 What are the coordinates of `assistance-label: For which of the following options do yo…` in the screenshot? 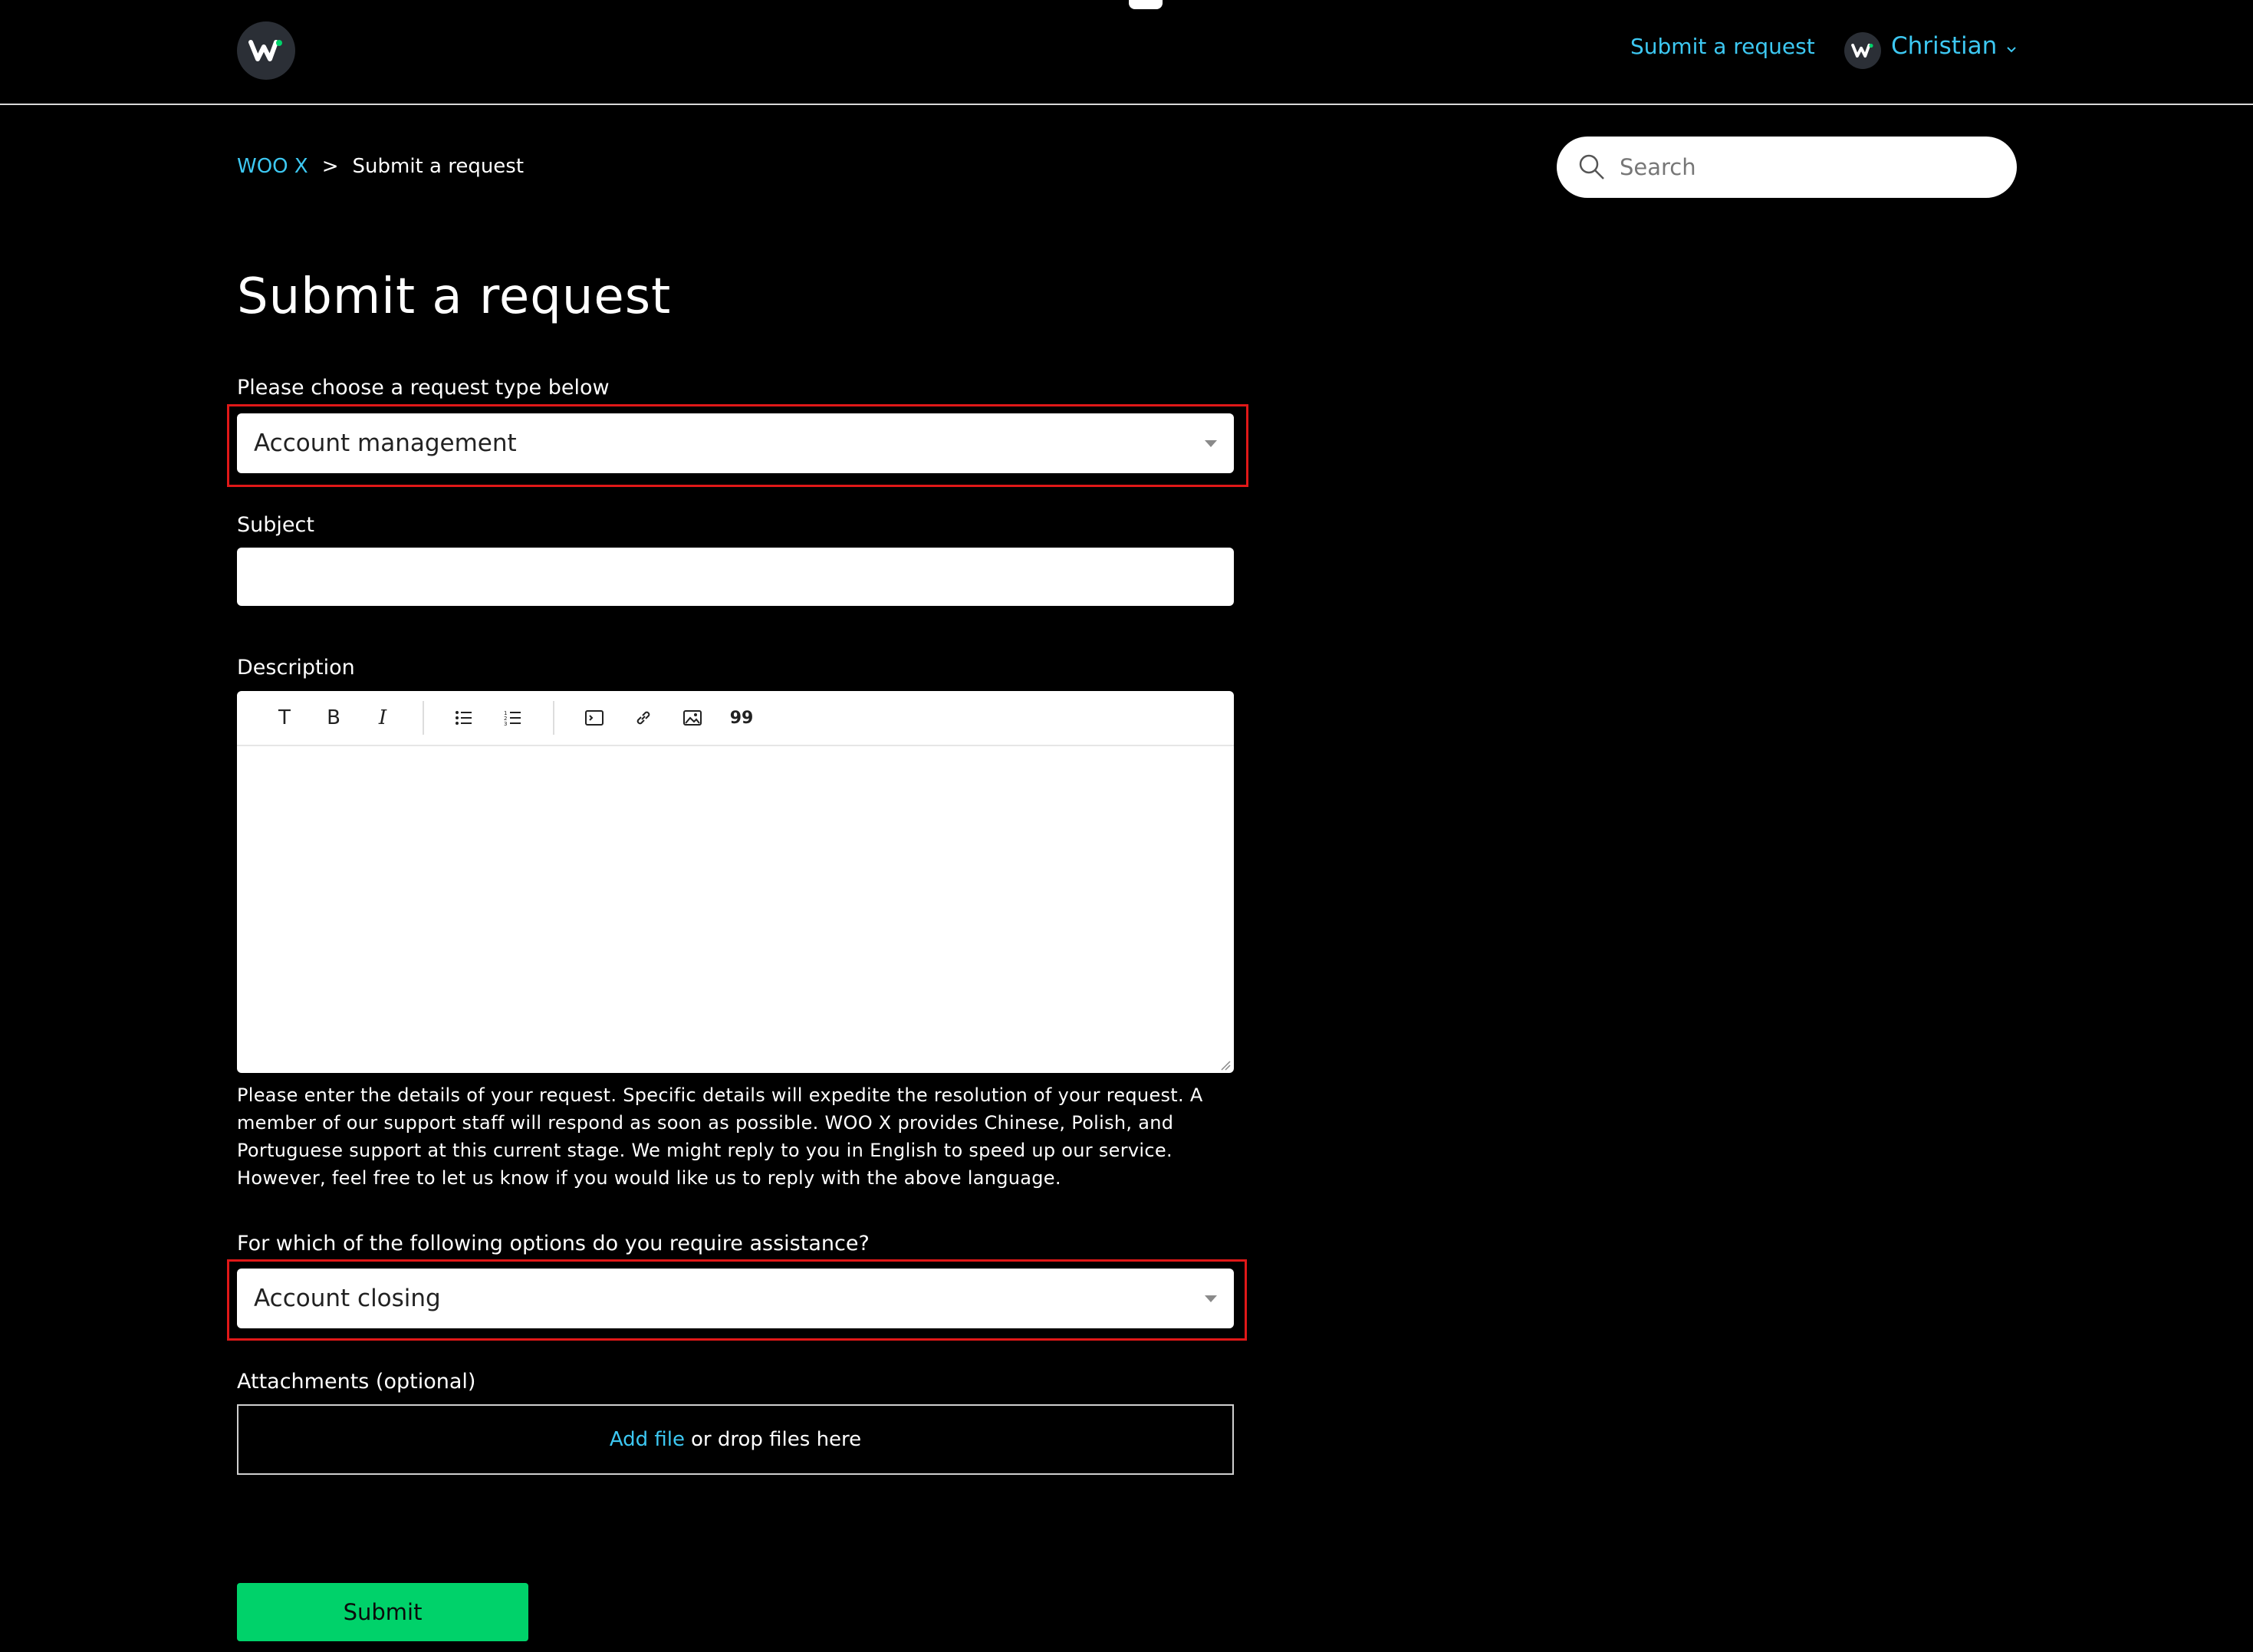 It's located at (553, 1243).